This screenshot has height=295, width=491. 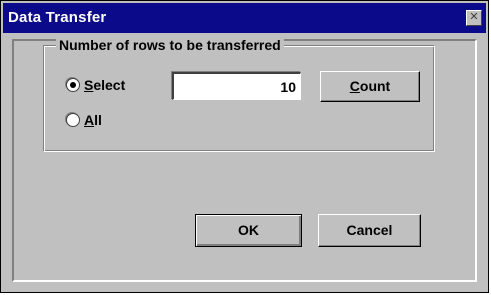 What do you see at coordinates (93, 120) in the screenshot?
I see `radio-all-label: All` at bounding box center [93, 120].